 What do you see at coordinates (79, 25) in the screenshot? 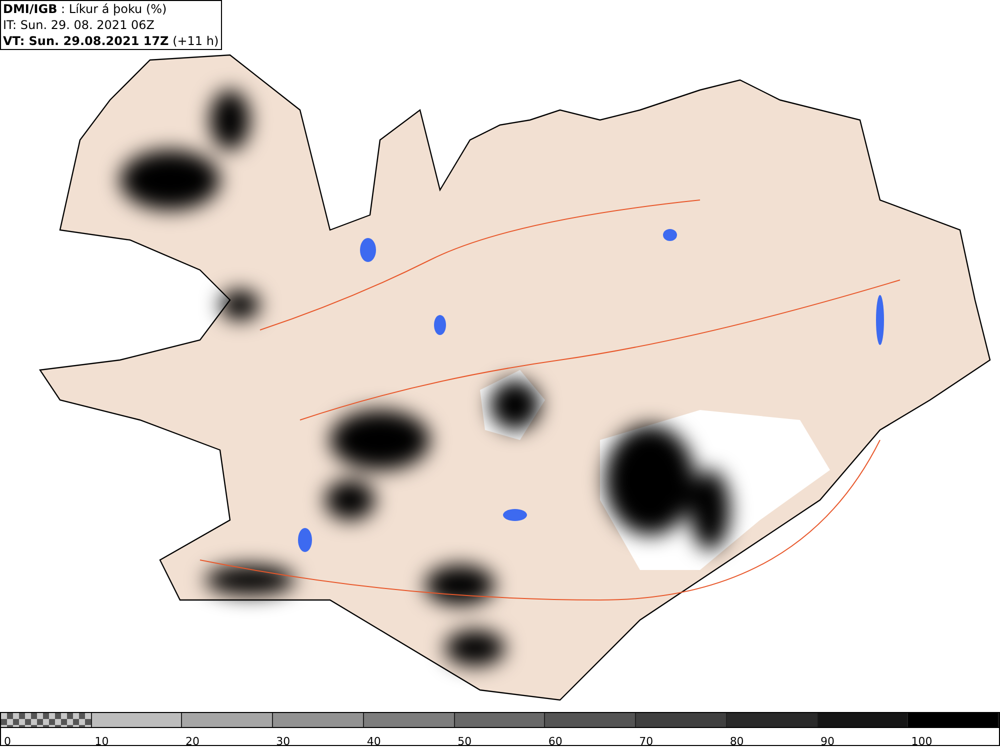
I see `issue-time: IT: Sun. 29. 08. 2021 06Z` at bounding box center [79, 25].